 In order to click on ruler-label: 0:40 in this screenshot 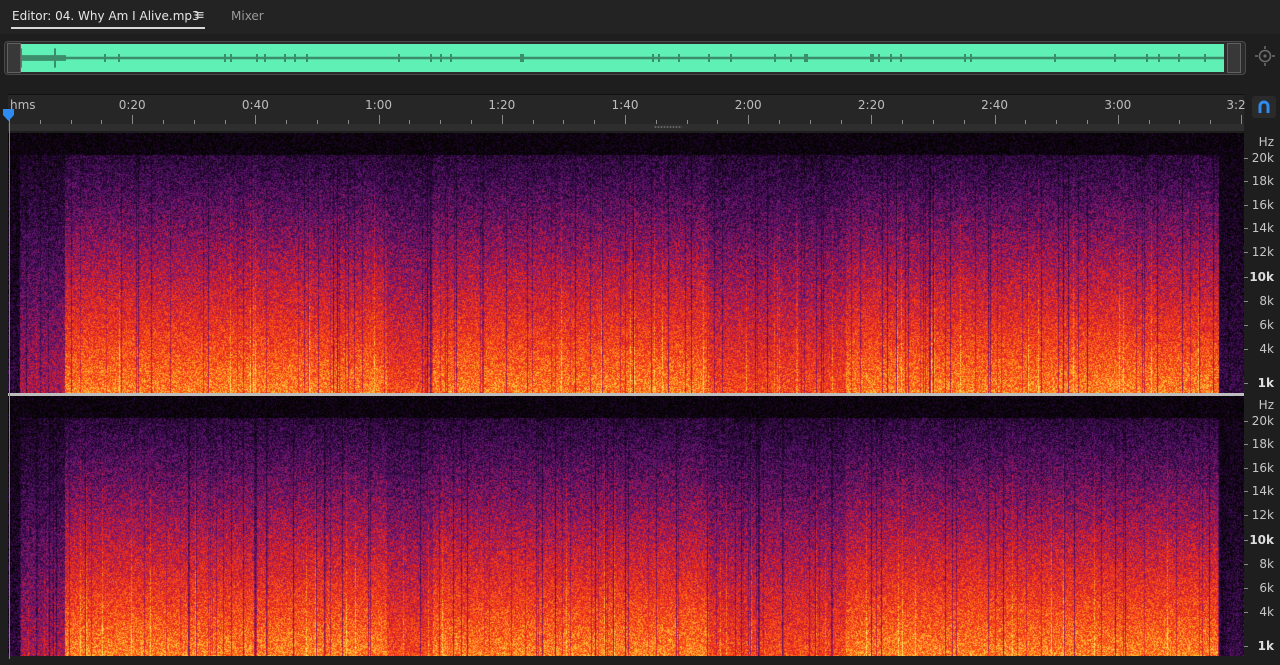, I will do `click(255, 105)`.